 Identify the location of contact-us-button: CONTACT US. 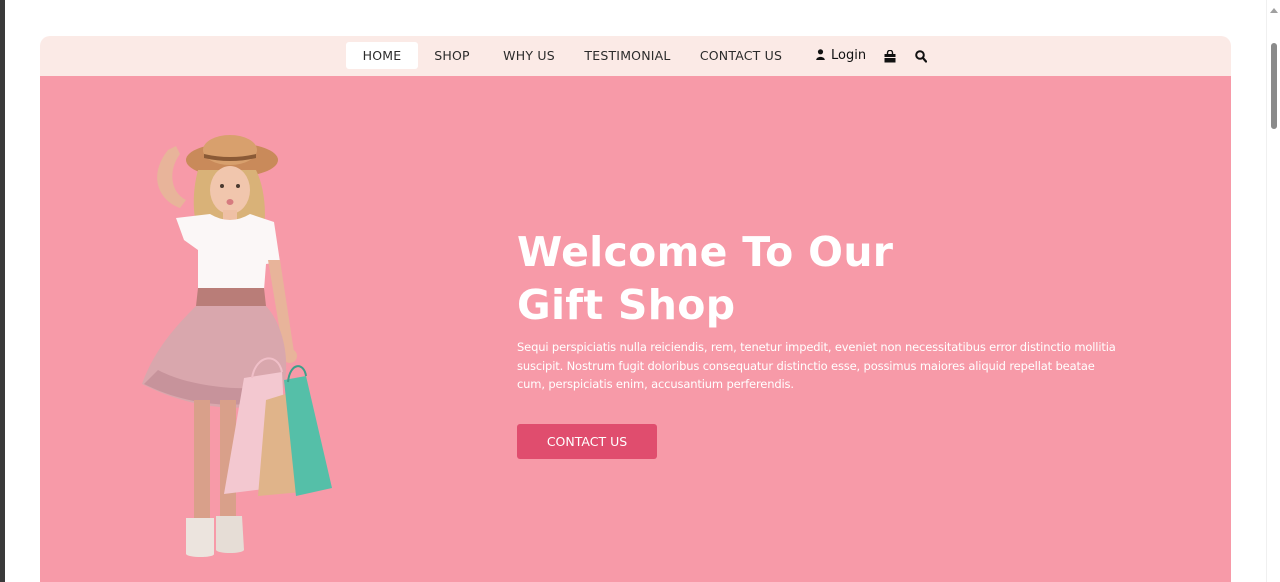
(587, 441).